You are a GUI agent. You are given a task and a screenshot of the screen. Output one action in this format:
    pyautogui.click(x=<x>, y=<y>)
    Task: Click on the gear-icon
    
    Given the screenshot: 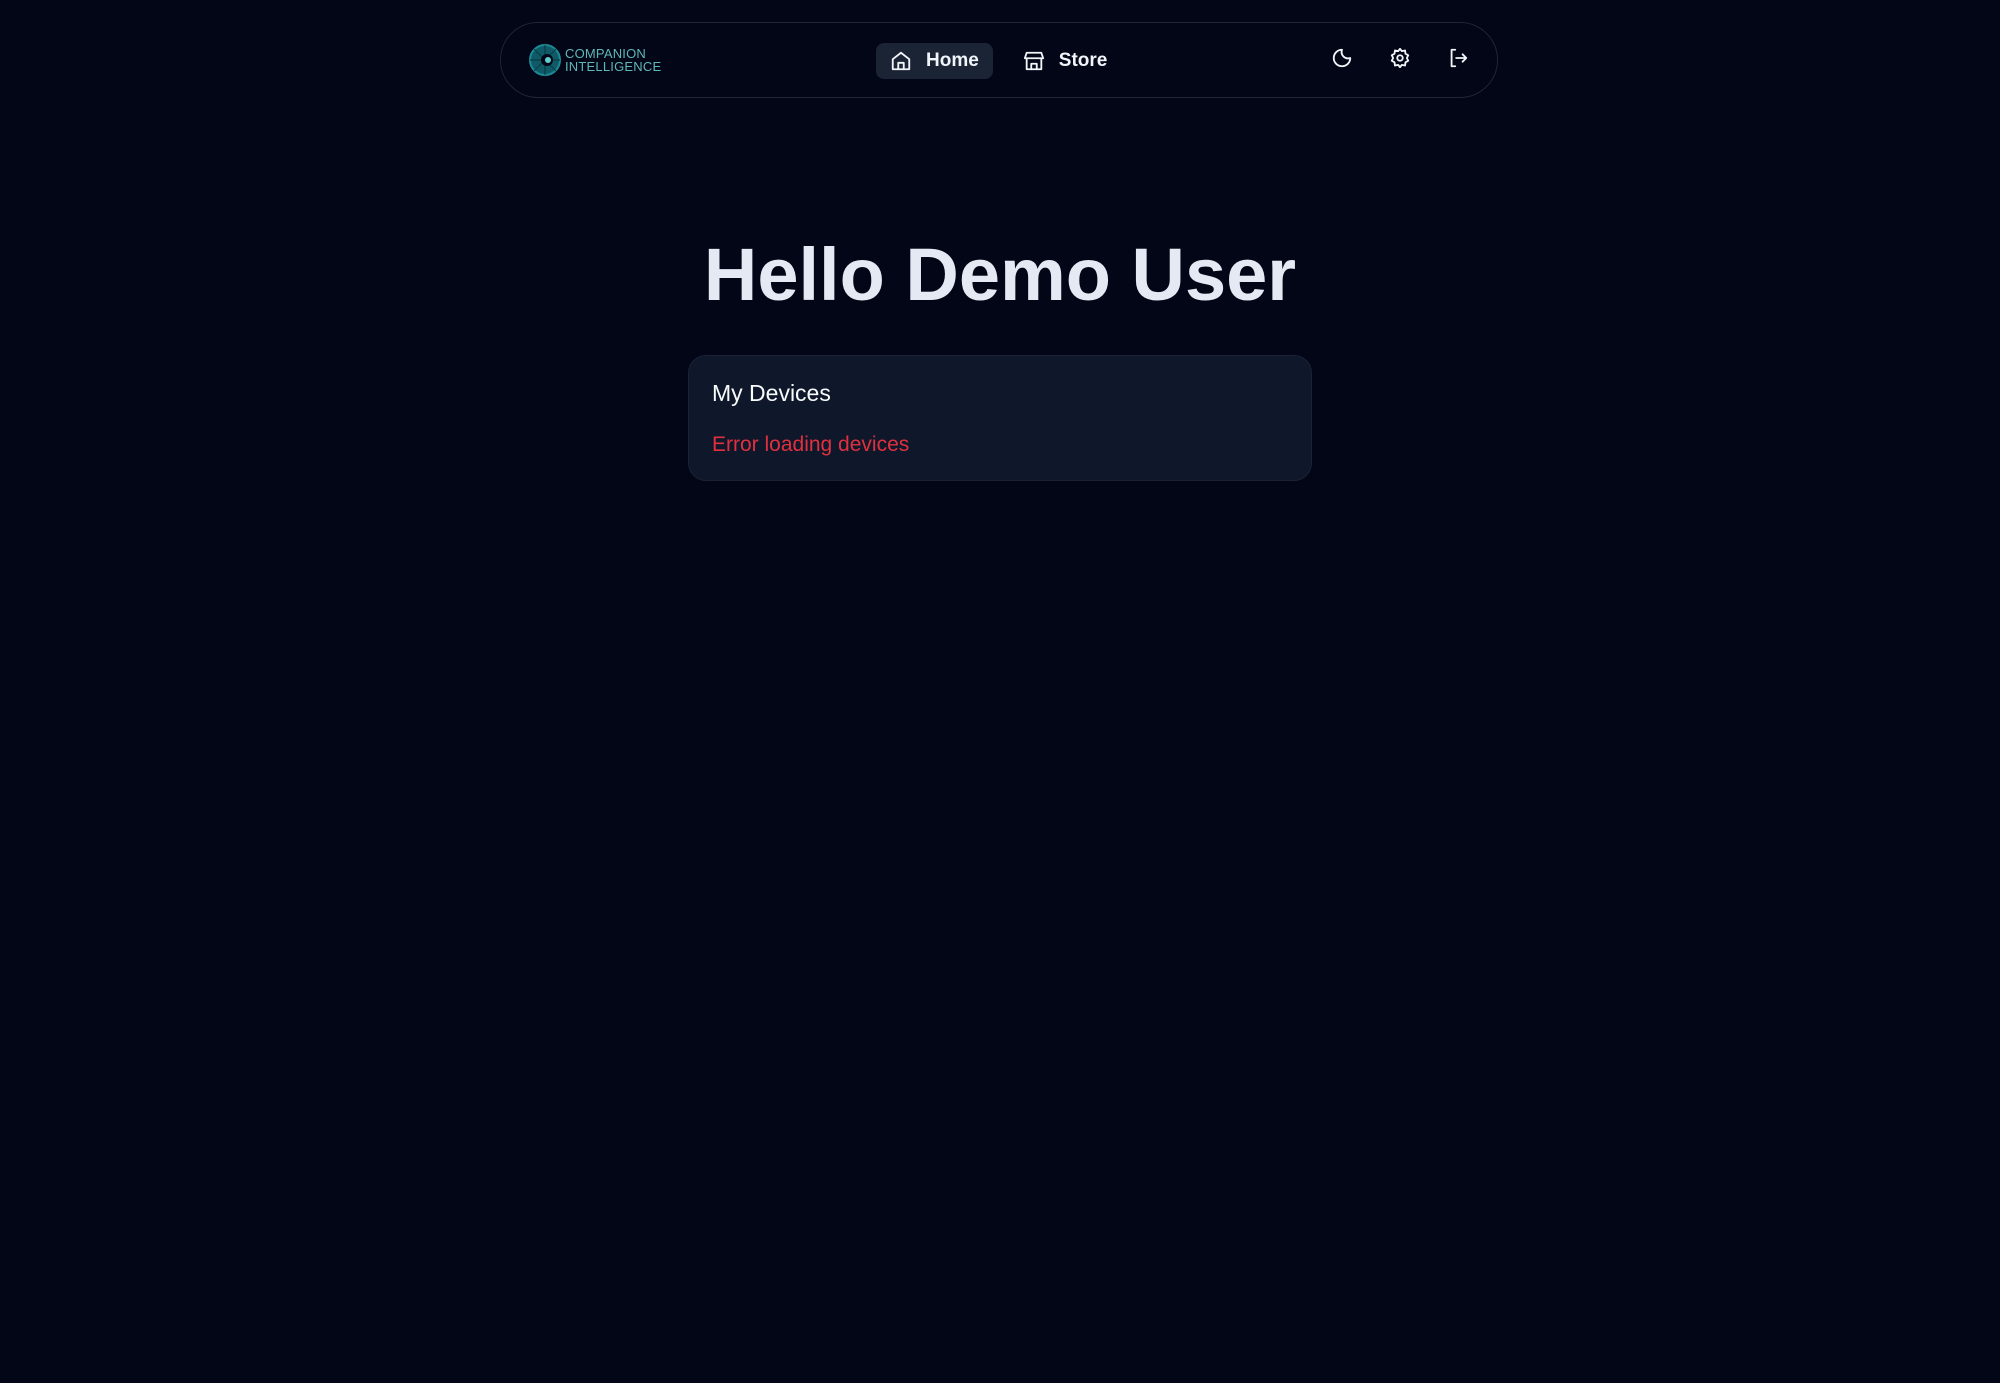 What is the action you would take?
    pyautogui.click(x=1400, y=58)
    